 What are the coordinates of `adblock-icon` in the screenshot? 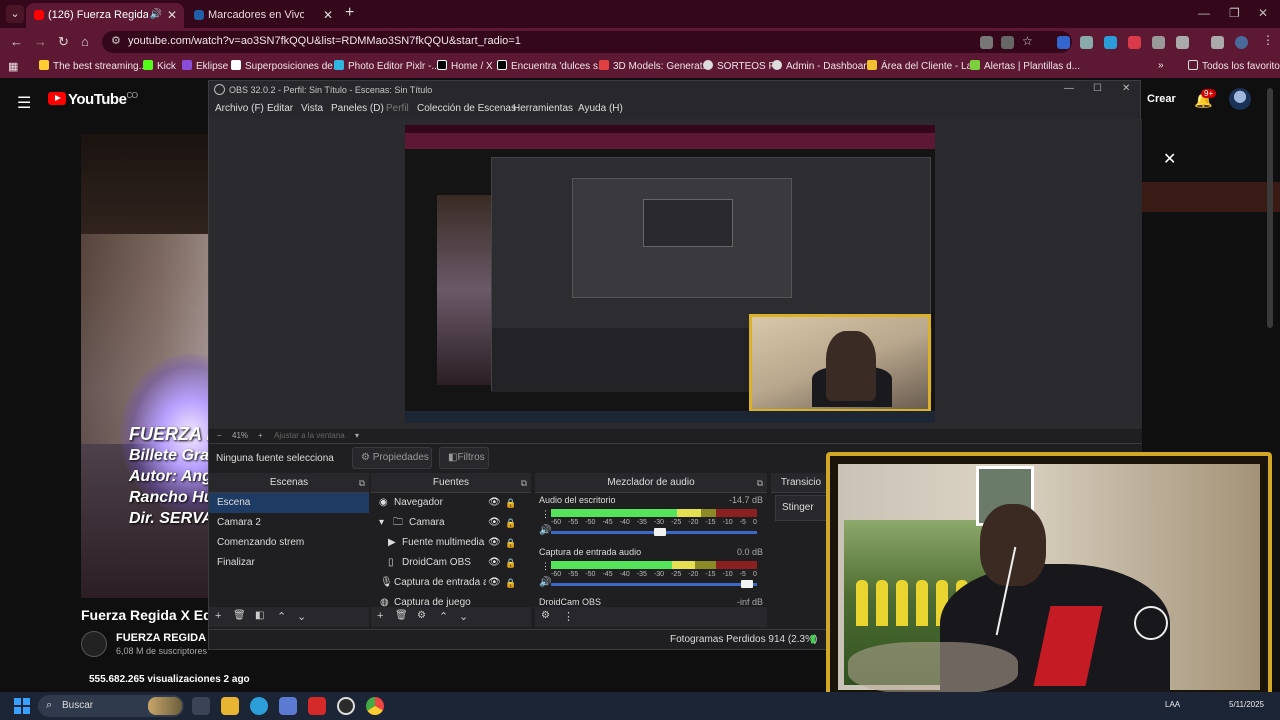 It's located at (1134, 42).